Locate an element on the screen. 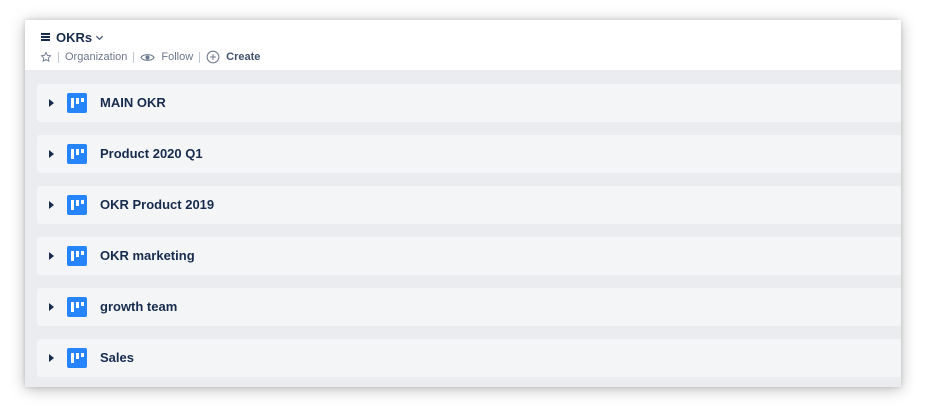 The height and width of the screenshot is (415, 940). meta-row: Organization Follow Create is located at coordinates (150, 57).